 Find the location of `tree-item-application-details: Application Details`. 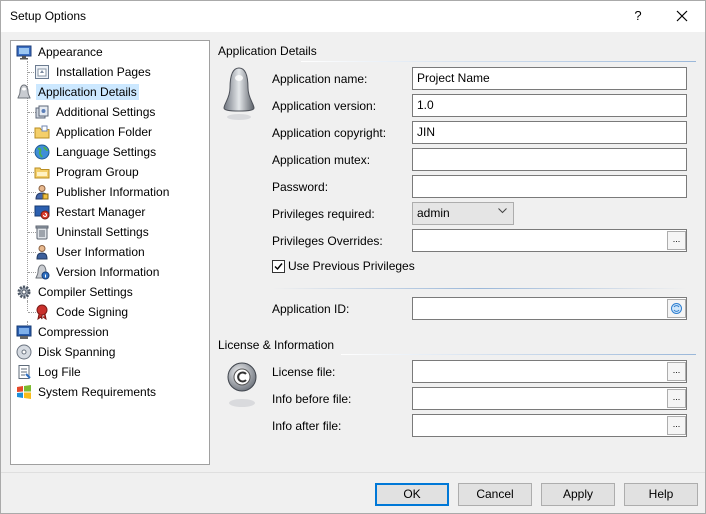

tree-item-application-details: Application Details is located at coordinates (77, 92).